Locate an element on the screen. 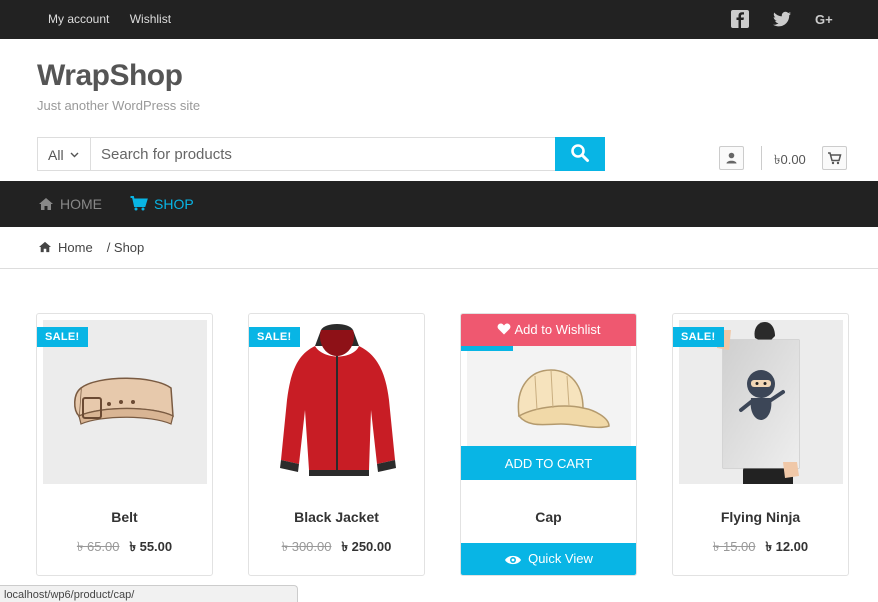 Image resolution: width=878 pixels, height=602 pixels. product-name: Cap is located at coordinates (548, 517).